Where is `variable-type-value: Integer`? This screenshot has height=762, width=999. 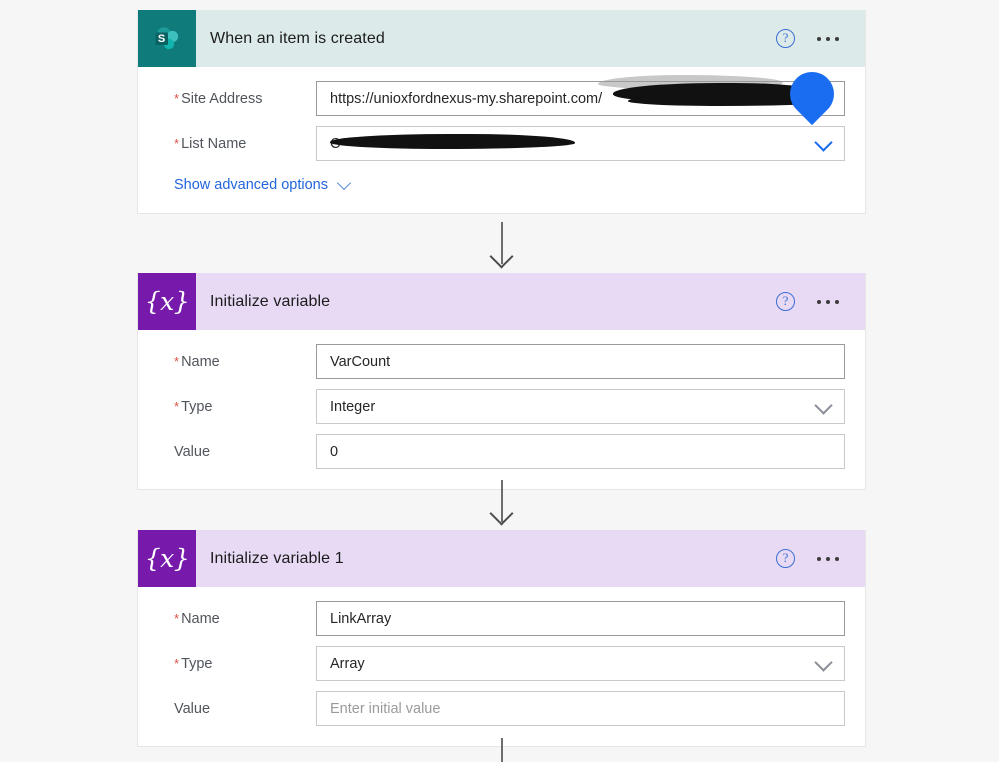 variable-type-value: Integer is located at coordinates (353, 406).